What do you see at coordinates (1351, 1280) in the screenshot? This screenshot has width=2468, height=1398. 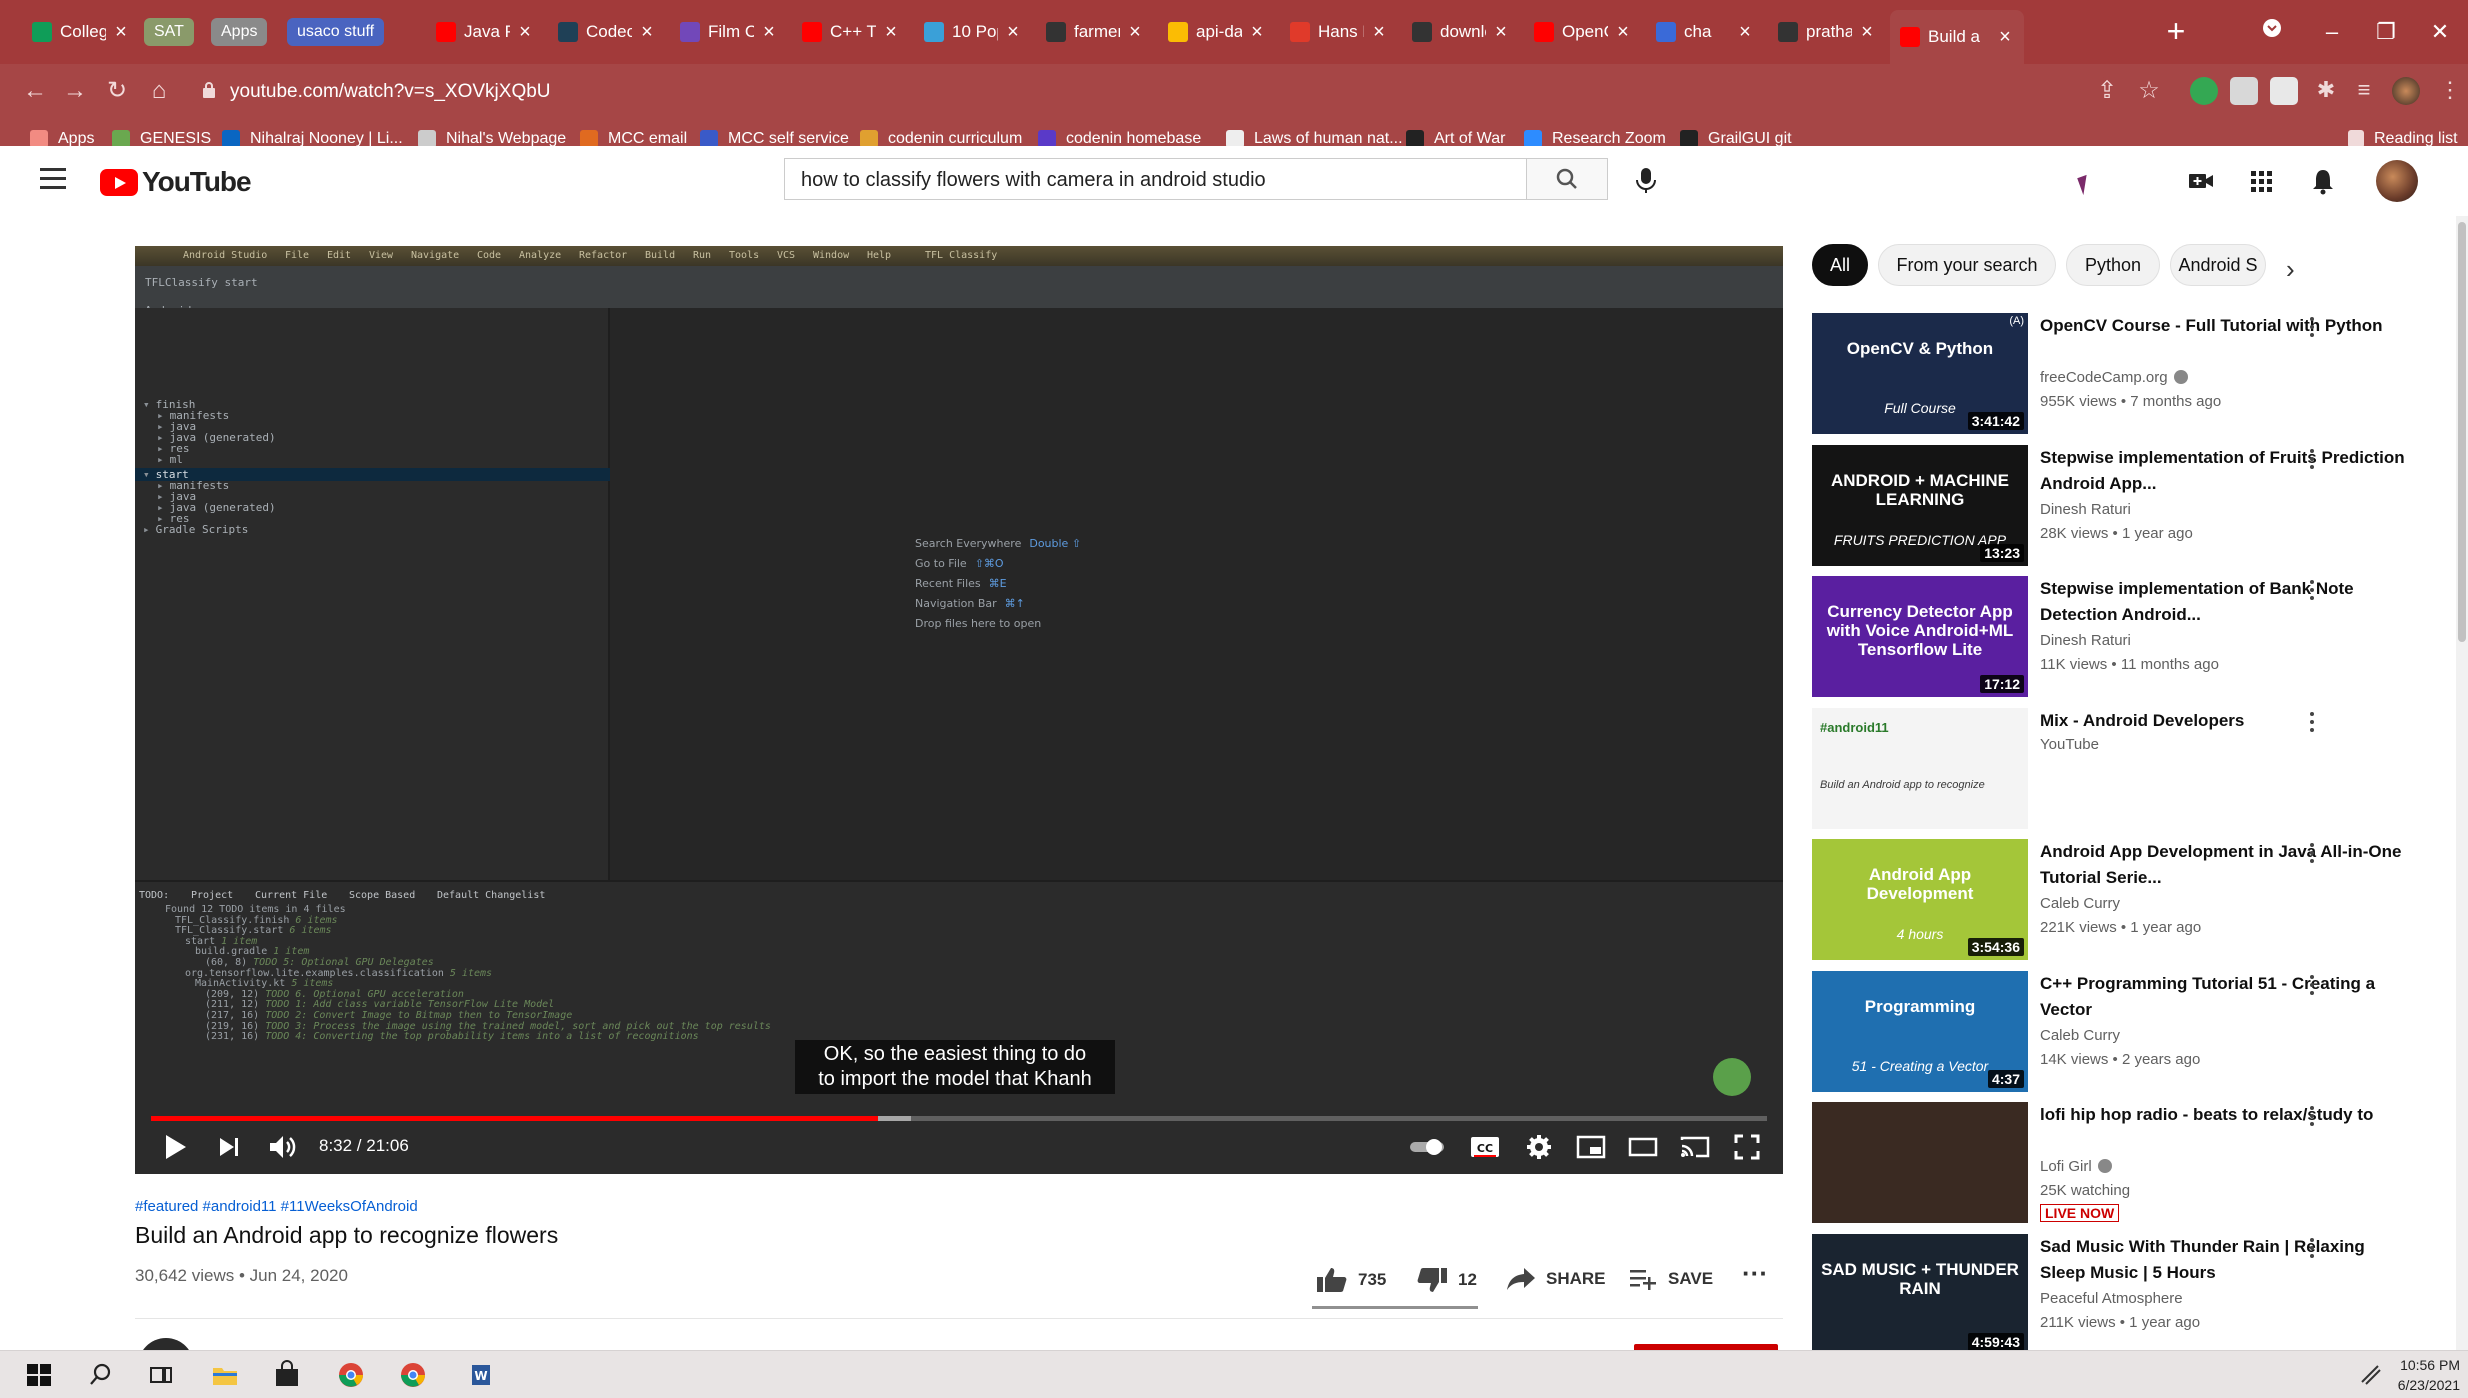 I see `like-button: 735` at bounding box center [1351, 1280].